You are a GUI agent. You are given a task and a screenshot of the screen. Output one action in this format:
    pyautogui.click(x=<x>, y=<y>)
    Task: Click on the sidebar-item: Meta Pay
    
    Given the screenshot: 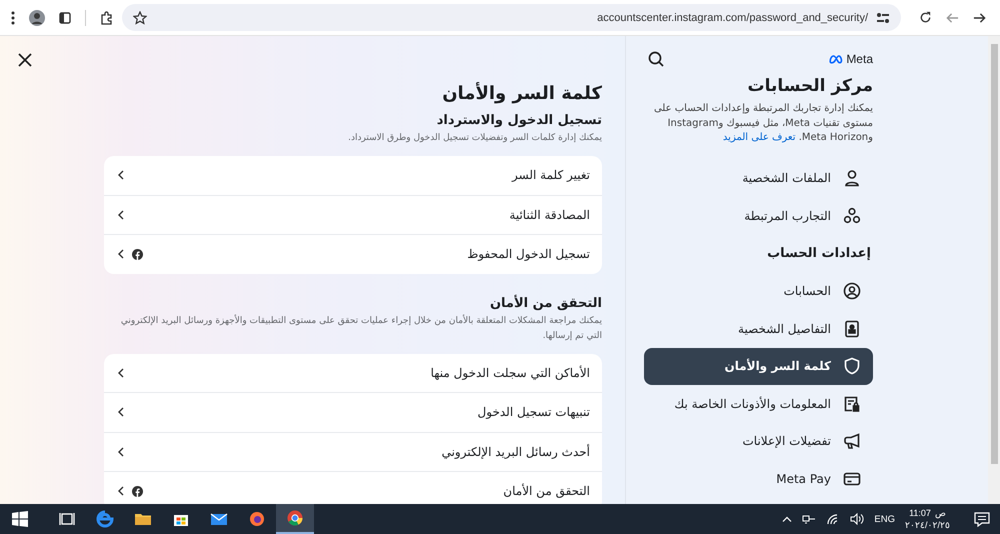 What is the action you would take?
    pyautogui.click(x=760, y=479)
    